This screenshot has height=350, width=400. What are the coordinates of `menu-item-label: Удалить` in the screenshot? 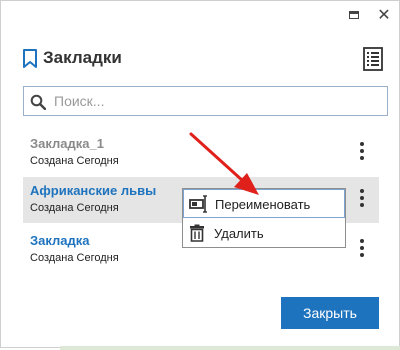 It's located at (239, 233).